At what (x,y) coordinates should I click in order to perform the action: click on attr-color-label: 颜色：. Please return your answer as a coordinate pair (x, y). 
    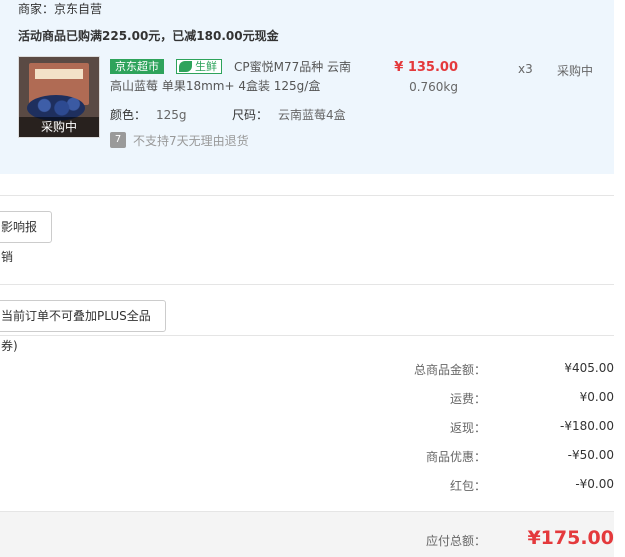
    Looking at the image, I should click on (128, 115).